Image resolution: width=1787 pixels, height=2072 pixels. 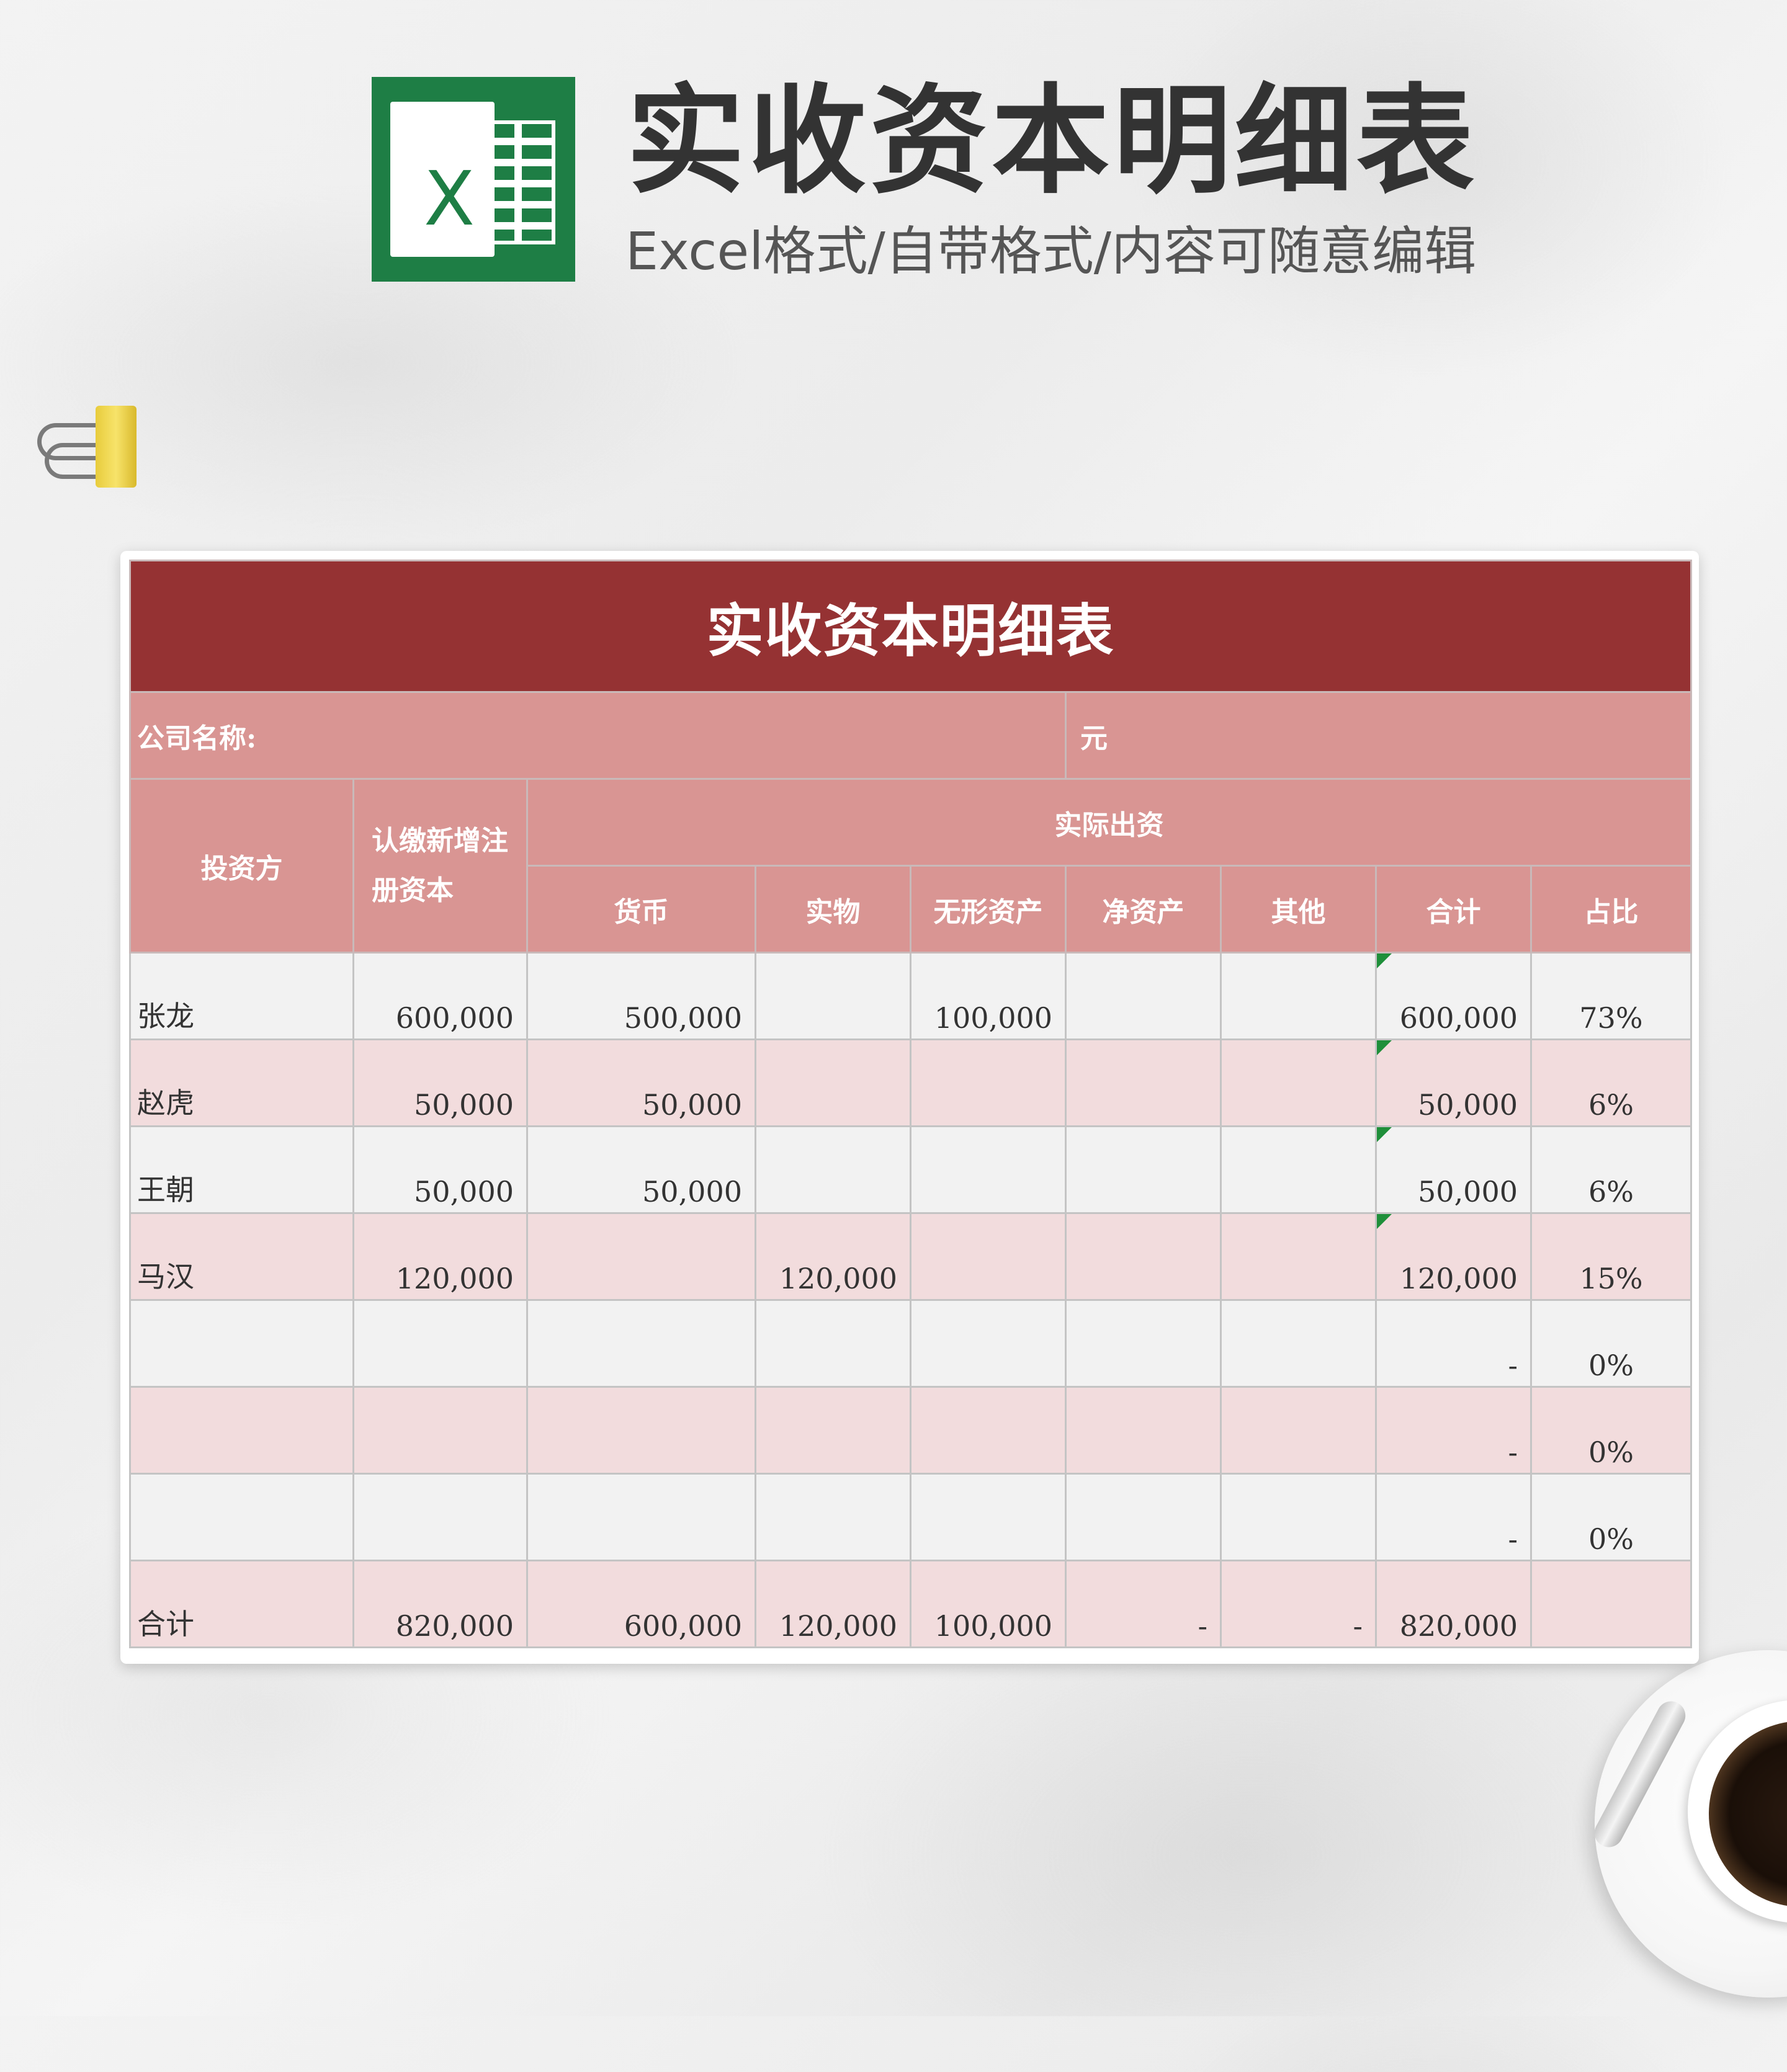 What do you see at coordinates (1453, 996) in the screenshot?
I see `cell-total: 600,000` at bounding box center [1453, 996].